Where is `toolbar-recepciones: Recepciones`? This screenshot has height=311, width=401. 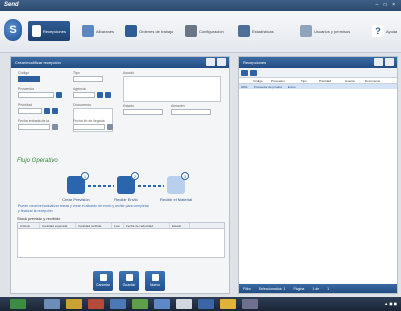 toolbar-recepciones: Recepciones is located at coordinates (49, 31).